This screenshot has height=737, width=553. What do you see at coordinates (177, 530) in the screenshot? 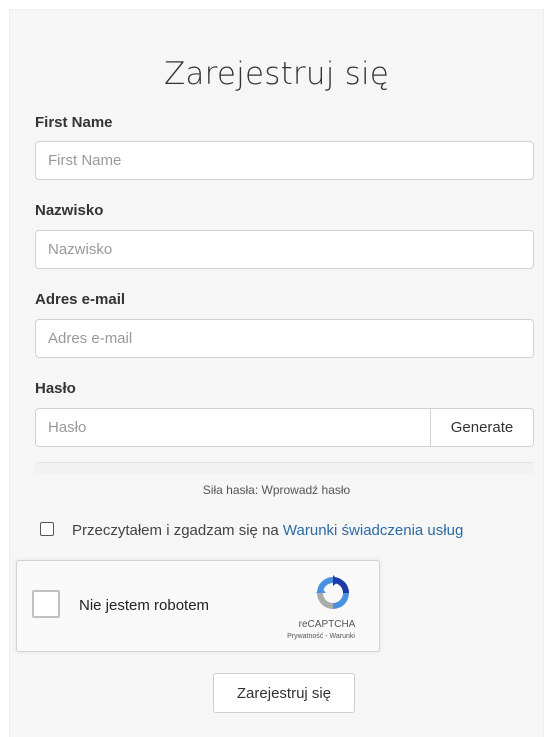
I see `tos-text: Przeczytałem i zgadzam się na` at bounding box center [177, 530].